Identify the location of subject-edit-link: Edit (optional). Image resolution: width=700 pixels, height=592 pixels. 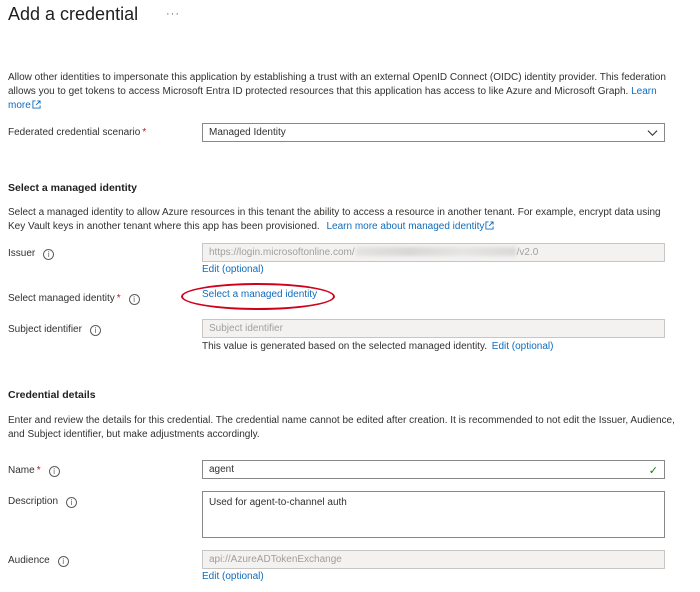
(523, 346).